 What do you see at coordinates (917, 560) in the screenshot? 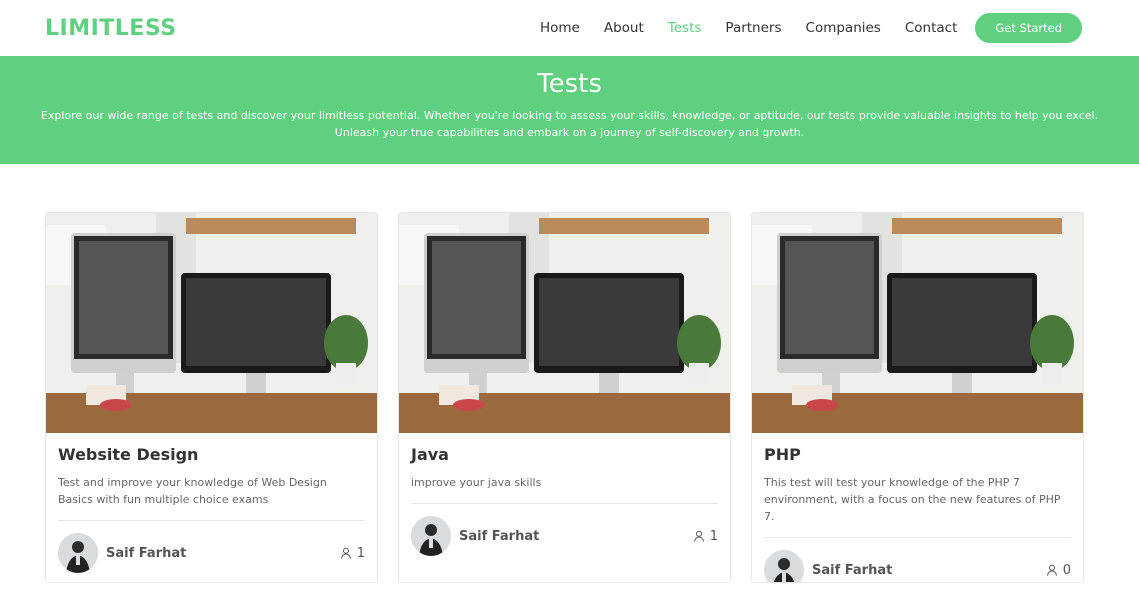
I see `card-footer: Saif Farhat 0` at bounding box center [917, 560].